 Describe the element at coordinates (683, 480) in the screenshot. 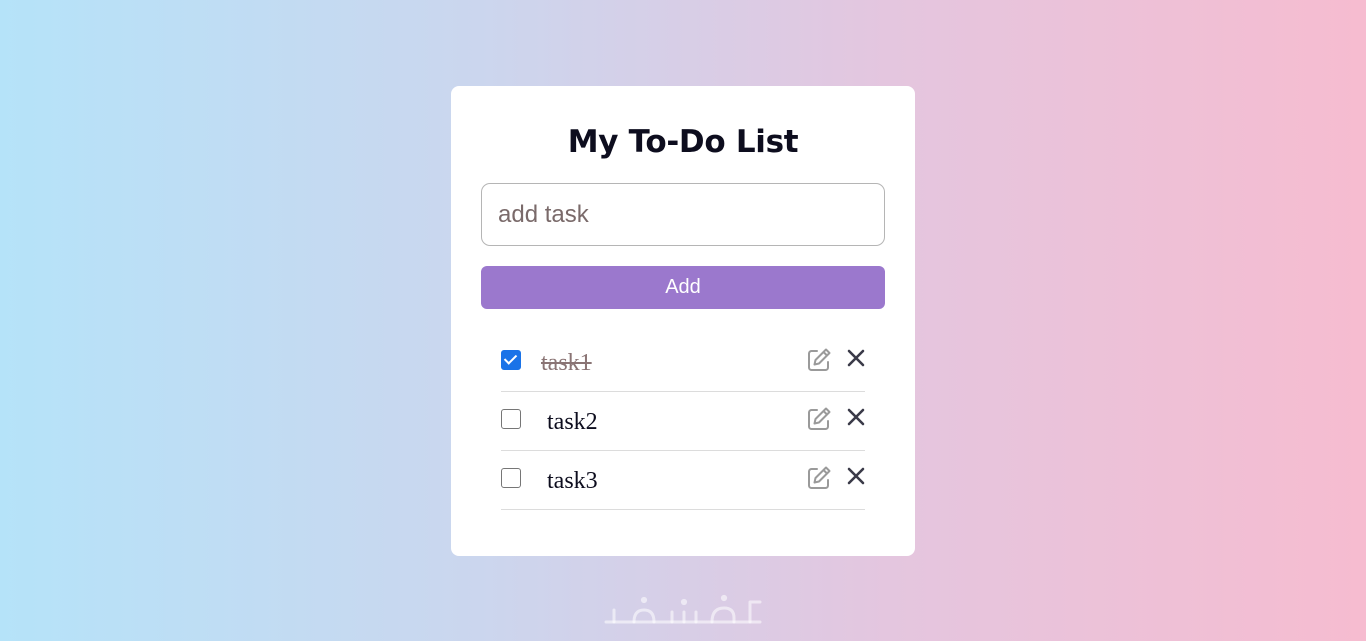

I see `task-row: task3` at that location.